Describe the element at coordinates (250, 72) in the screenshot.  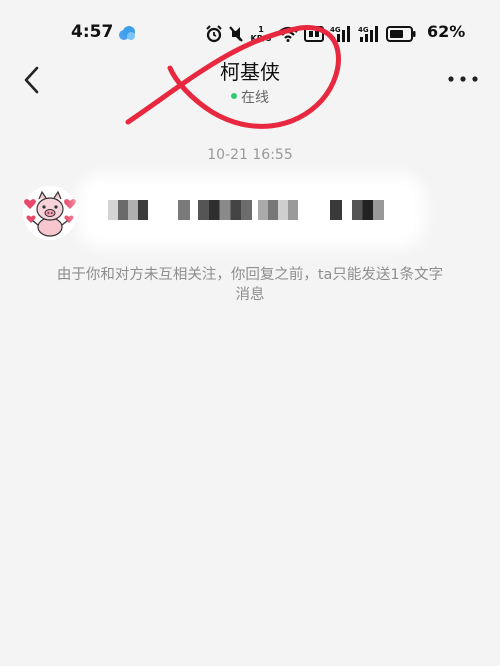
I see `page-title: 柯基侠` at that location.